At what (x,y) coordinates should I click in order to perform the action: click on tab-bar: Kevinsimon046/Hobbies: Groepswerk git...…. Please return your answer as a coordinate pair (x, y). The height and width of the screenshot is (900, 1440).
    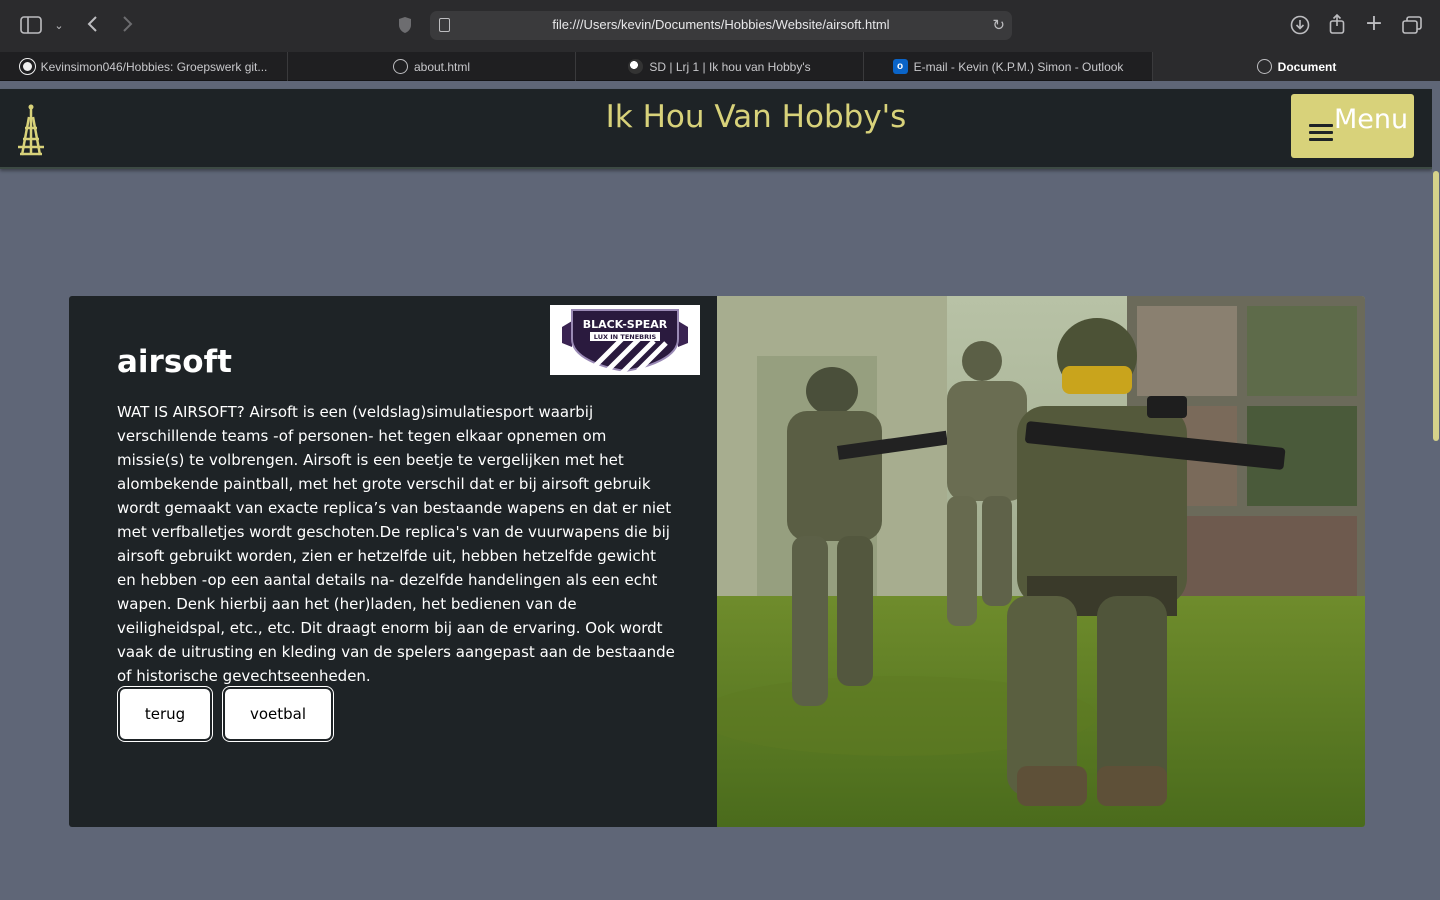
    Looking at the image, I should click on (720, 66).